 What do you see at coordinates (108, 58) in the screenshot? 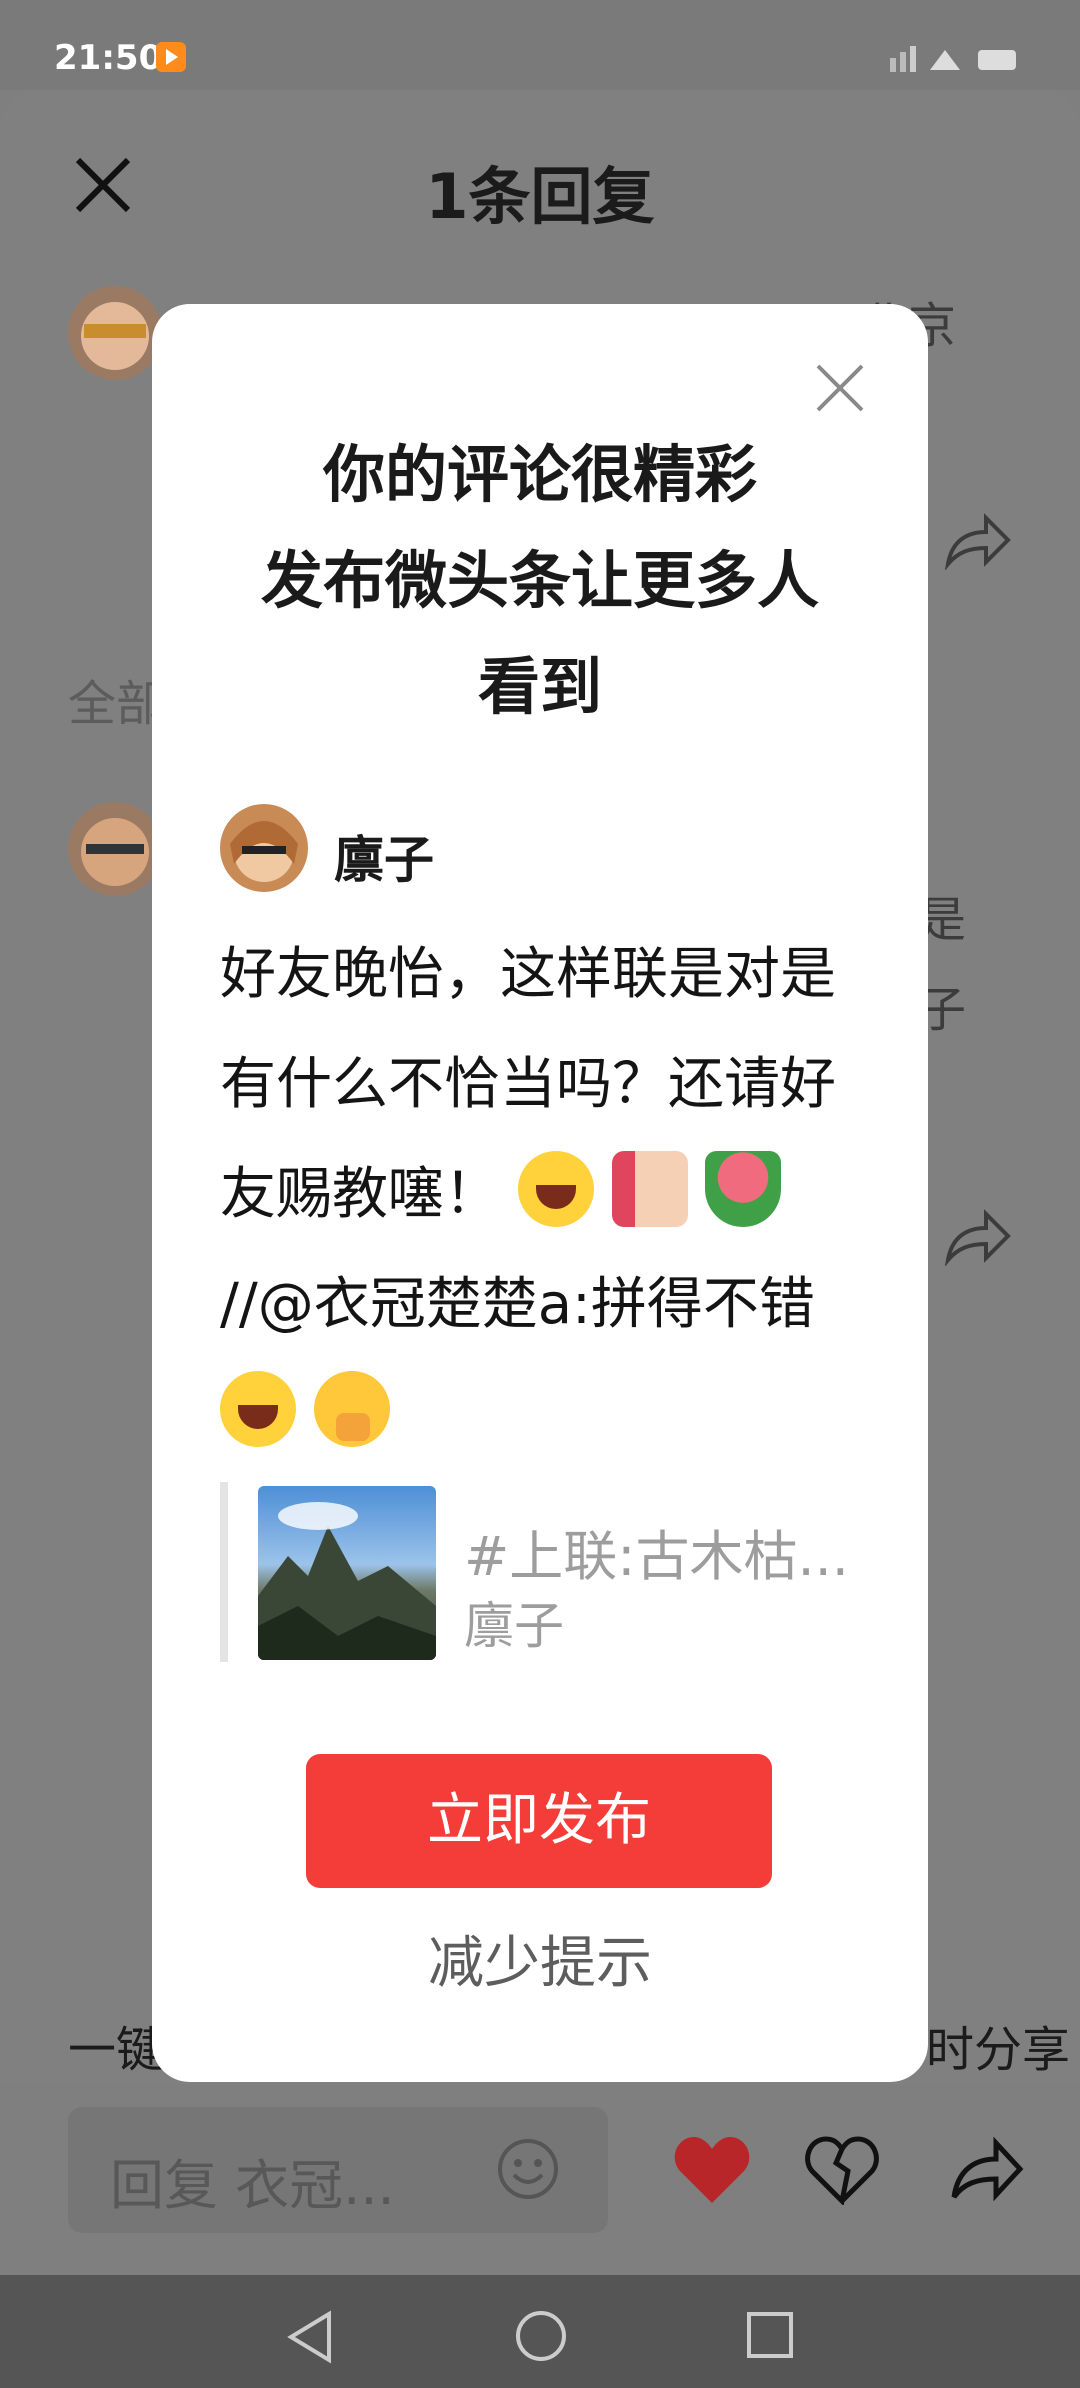
I see `status-time: 21:50` at bounding box center [108, 58].